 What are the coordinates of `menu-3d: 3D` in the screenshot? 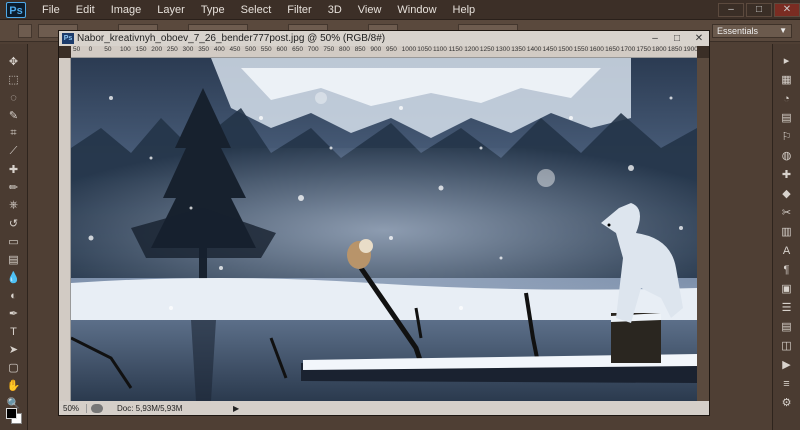 It's located at (335, 10).